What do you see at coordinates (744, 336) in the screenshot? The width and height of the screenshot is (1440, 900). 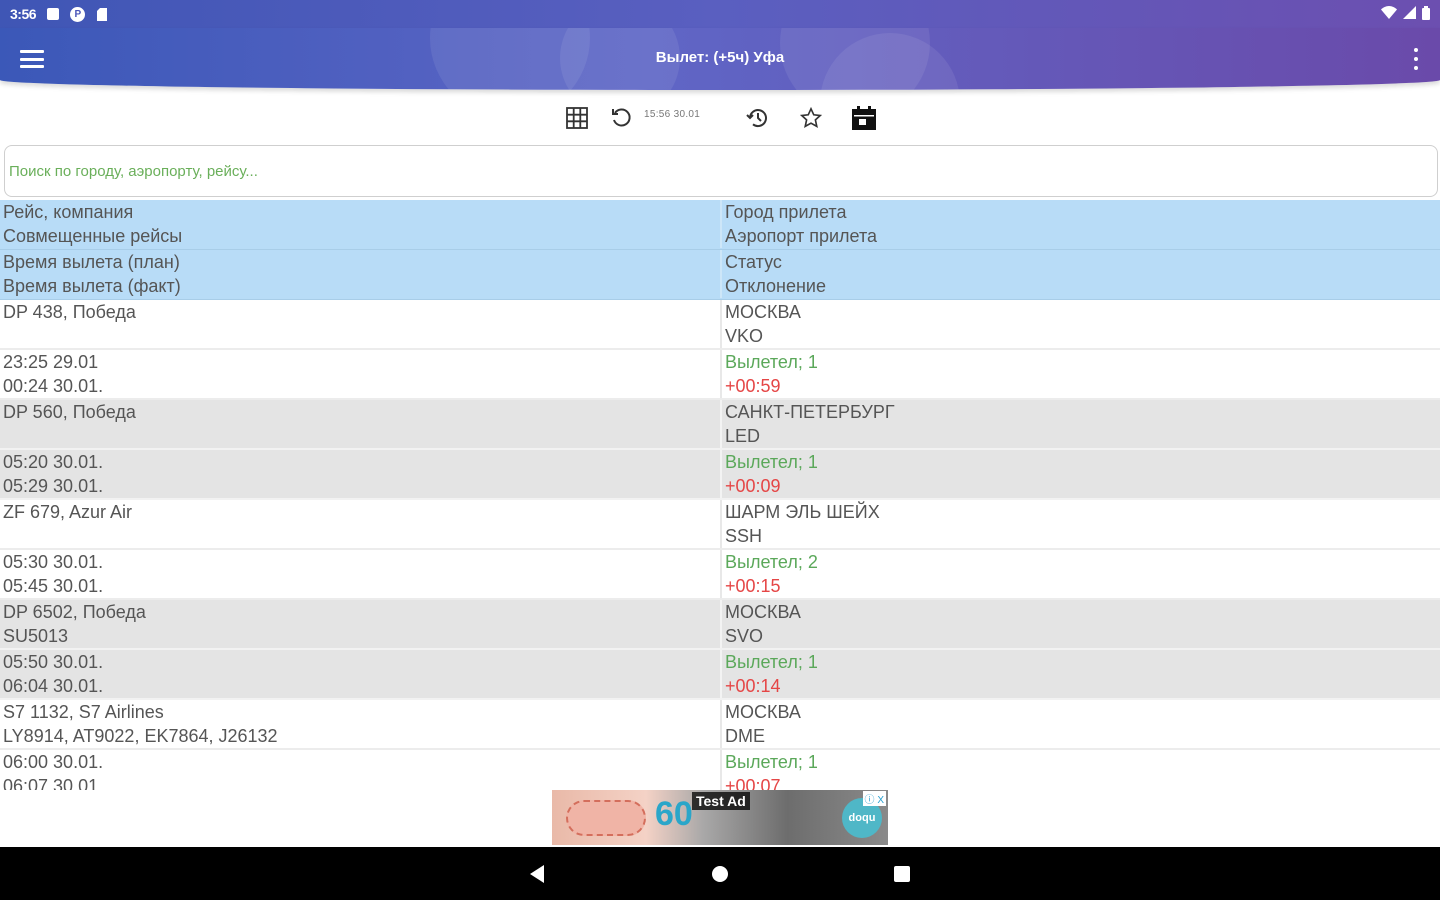 I see `destination-airport: VKO` at bounding box center [744, 336].